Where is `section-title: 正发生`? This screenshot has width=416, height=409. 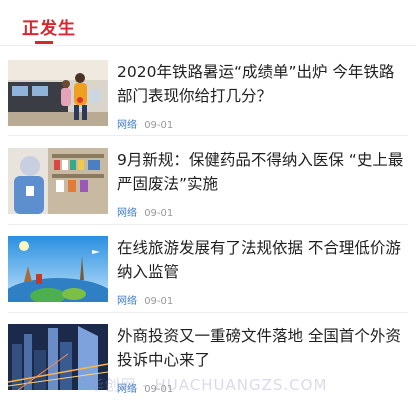 section-title: 正发生 is located at coordinates (49, 29).